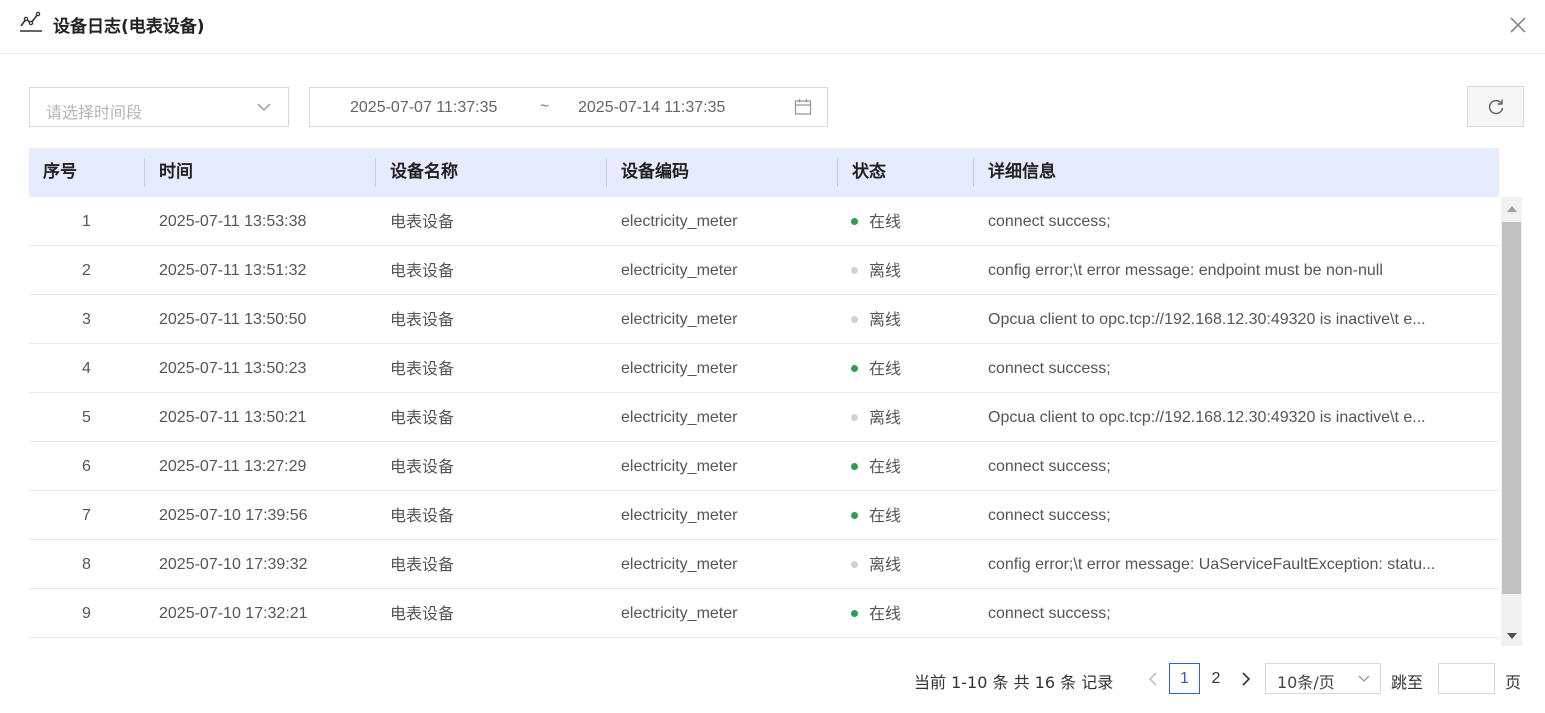 The width and height of the screenshot is (1545, 713). What do you see at coordinates (424, 172) in the screenshot?
I see `column-header-device-name: 设备名称` at bounding box center [424, 172].